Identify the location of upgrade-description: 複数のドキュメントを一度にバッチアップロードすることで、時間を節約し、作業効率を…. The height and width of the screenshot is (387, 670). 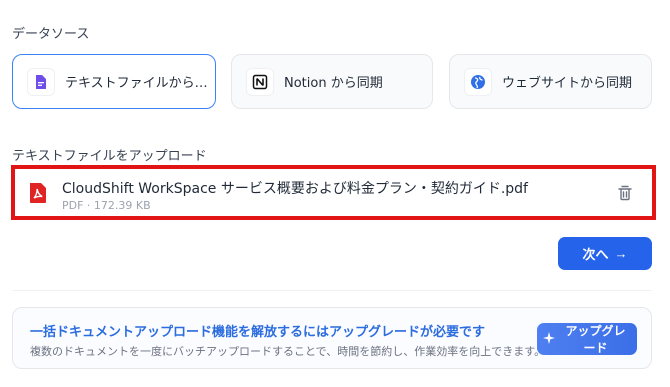
(288, 351).